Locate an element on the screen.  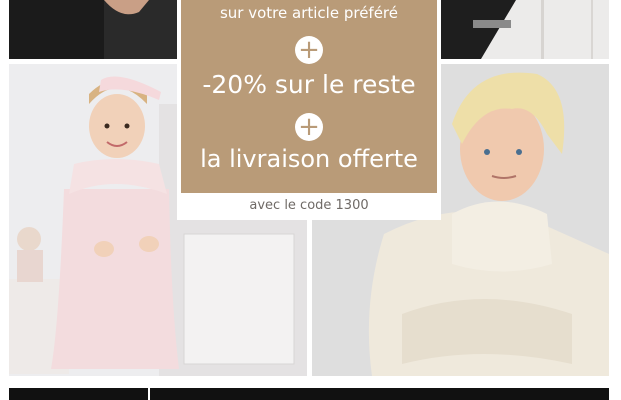
top-left-photo-art is located at coordinates (93, 29).